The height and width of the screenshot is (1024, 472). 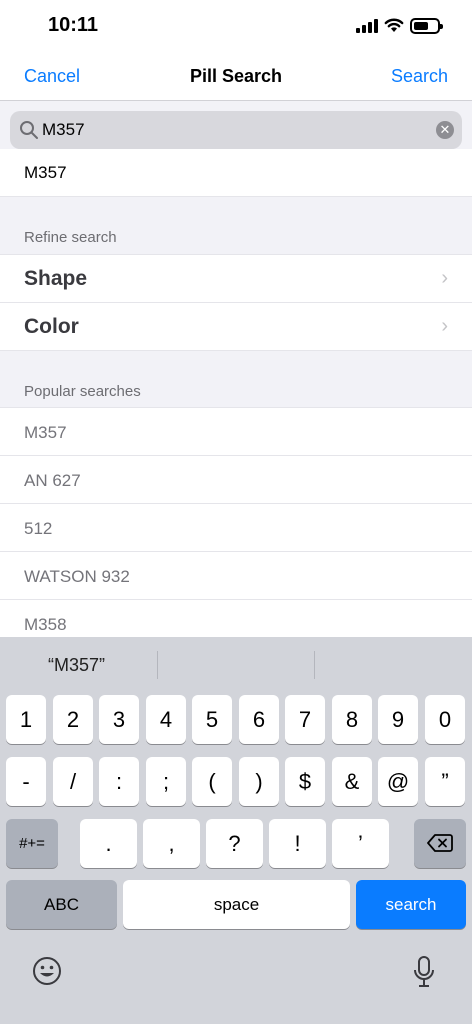 I want to click on key-2: 2, so click(x=73, y=719).